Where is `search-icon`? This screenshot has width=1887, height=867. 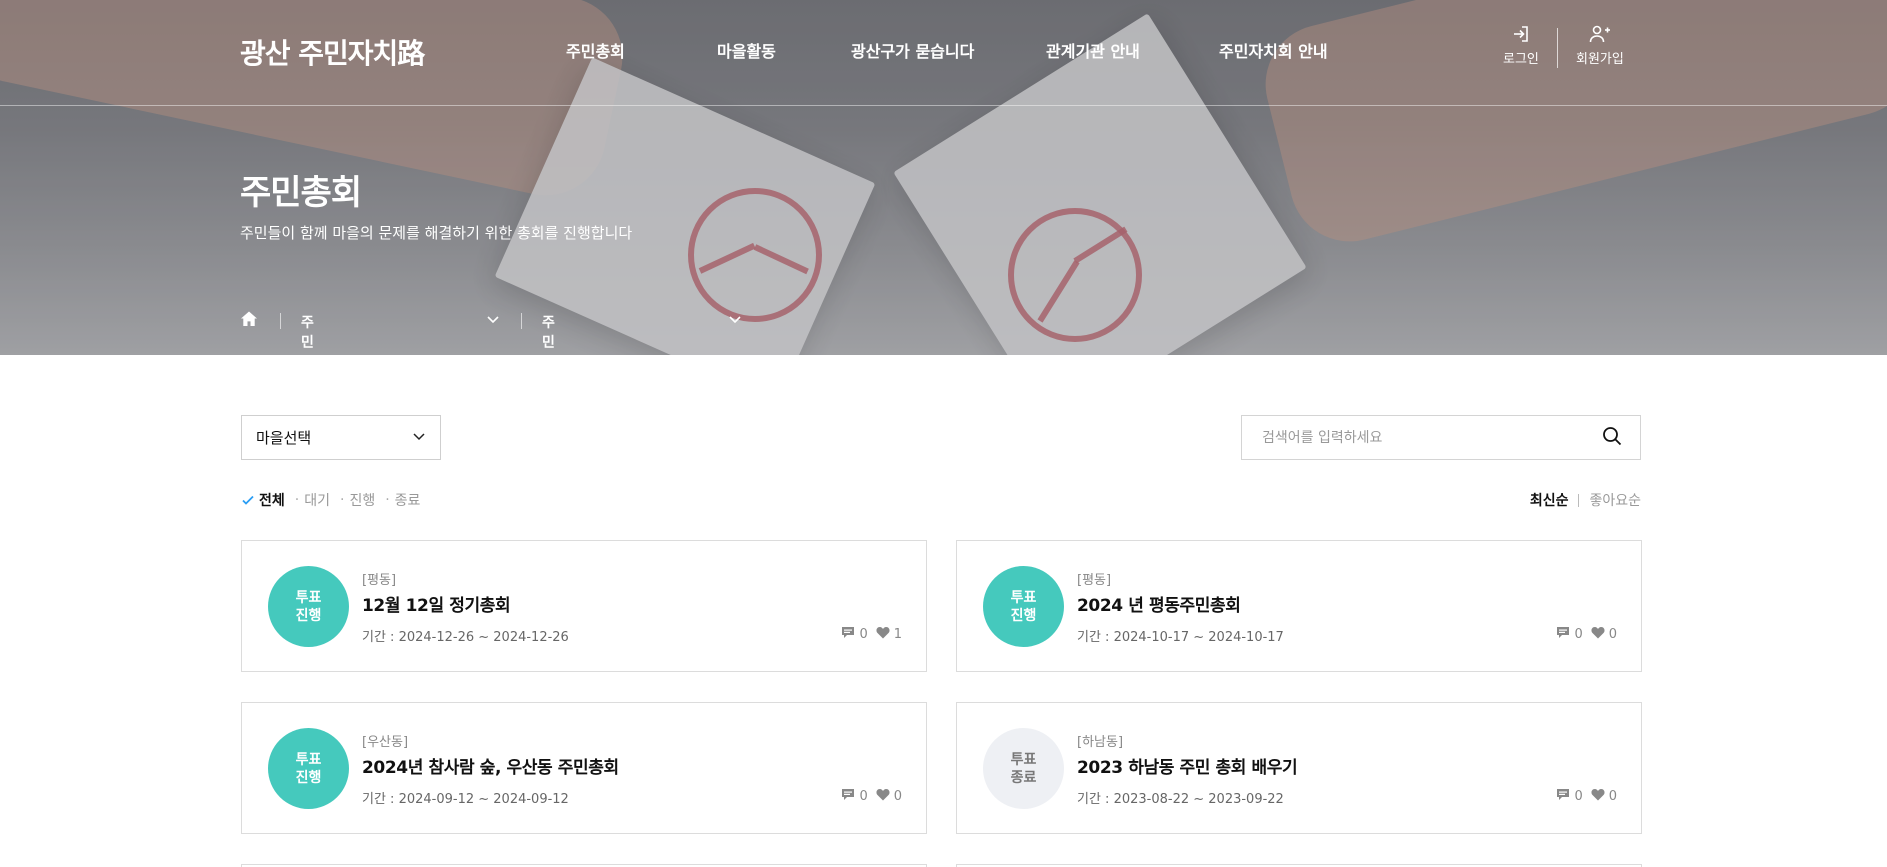 search-icon is located at coordinates (1612, 438).